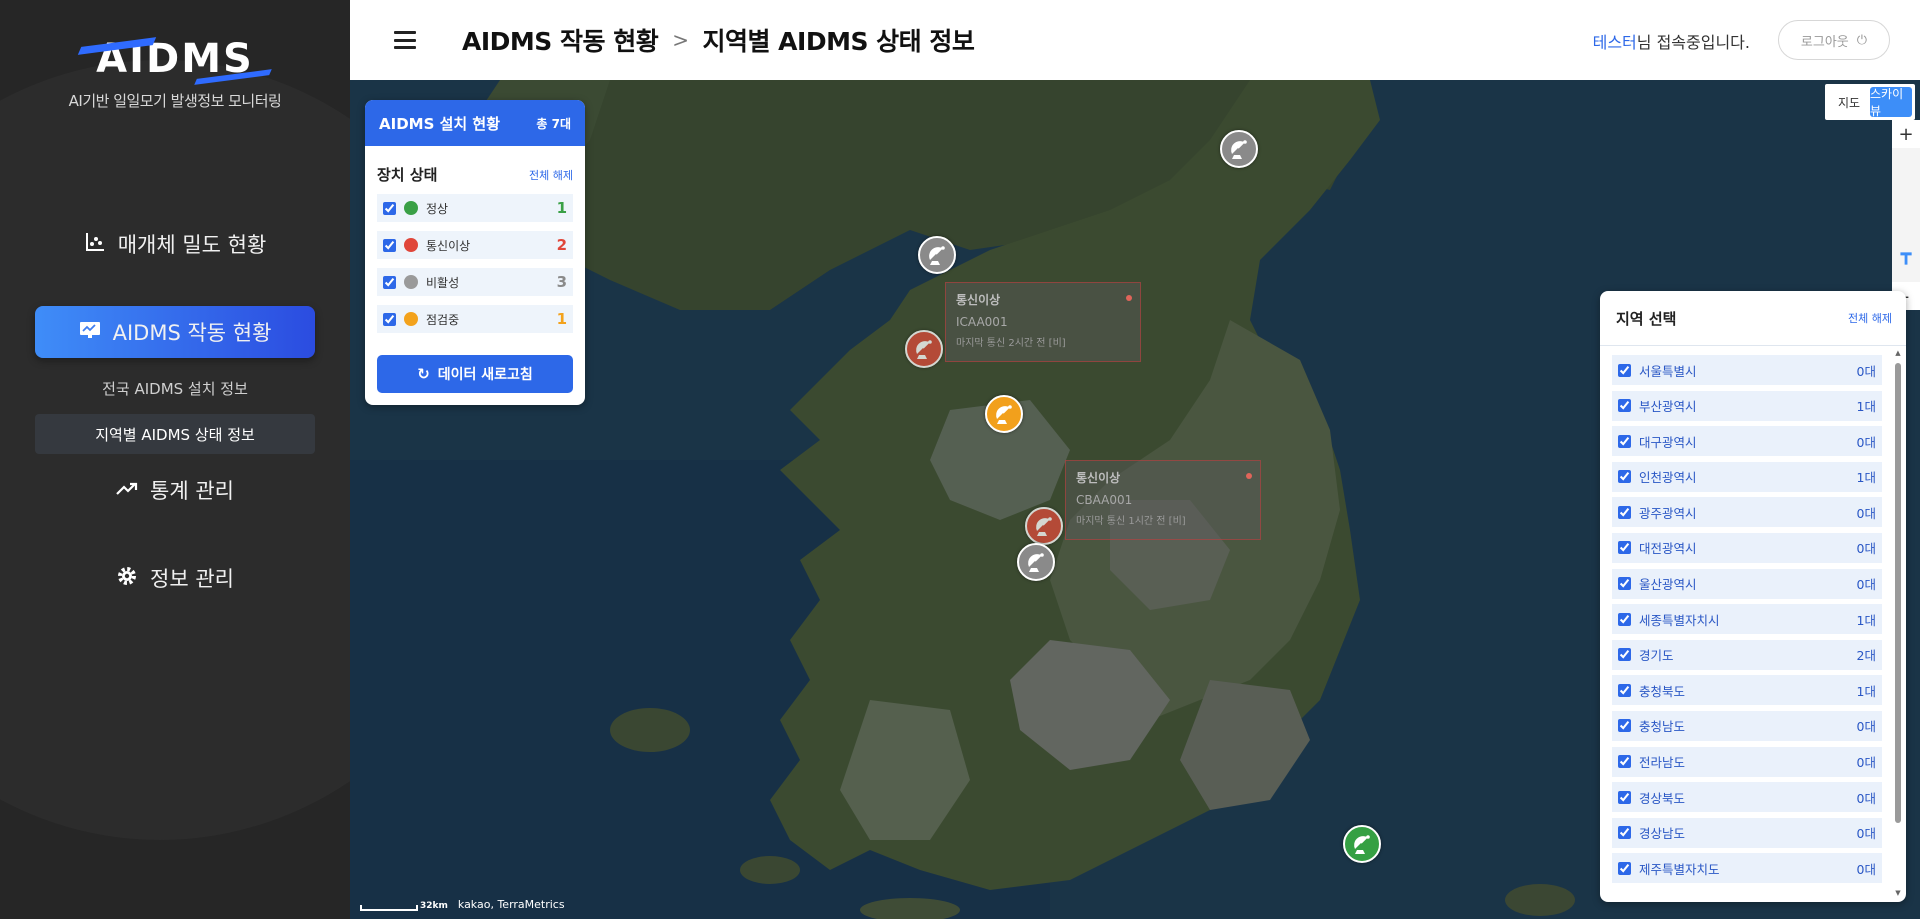 This screenshot has width=1920, height=919. I want to click on region-name: 세종특별자치시, so click(1679, 620).